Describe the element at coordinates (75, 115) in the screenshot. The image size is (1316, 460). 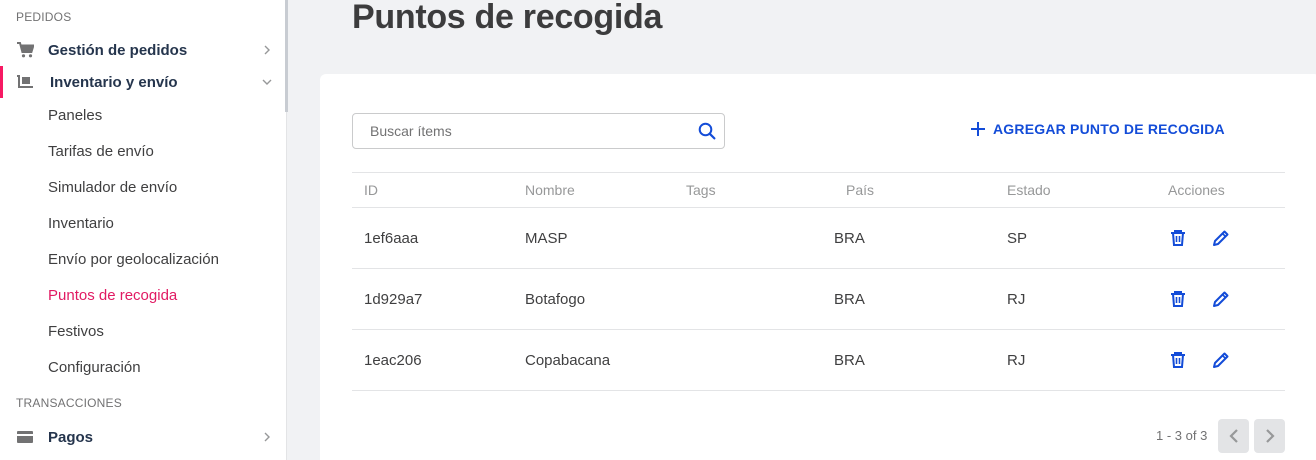
I see `sidebar-item-panels: Paneles` at that location.